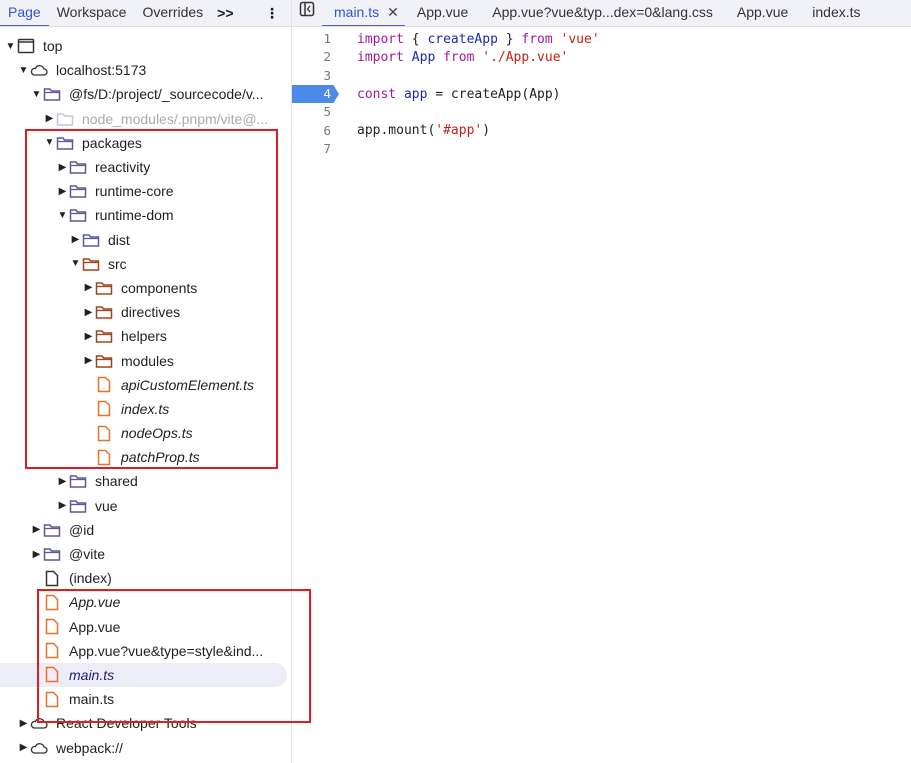 This screenshot has height=763, width=911. I want to click on code-token: import, so click(380, 57).